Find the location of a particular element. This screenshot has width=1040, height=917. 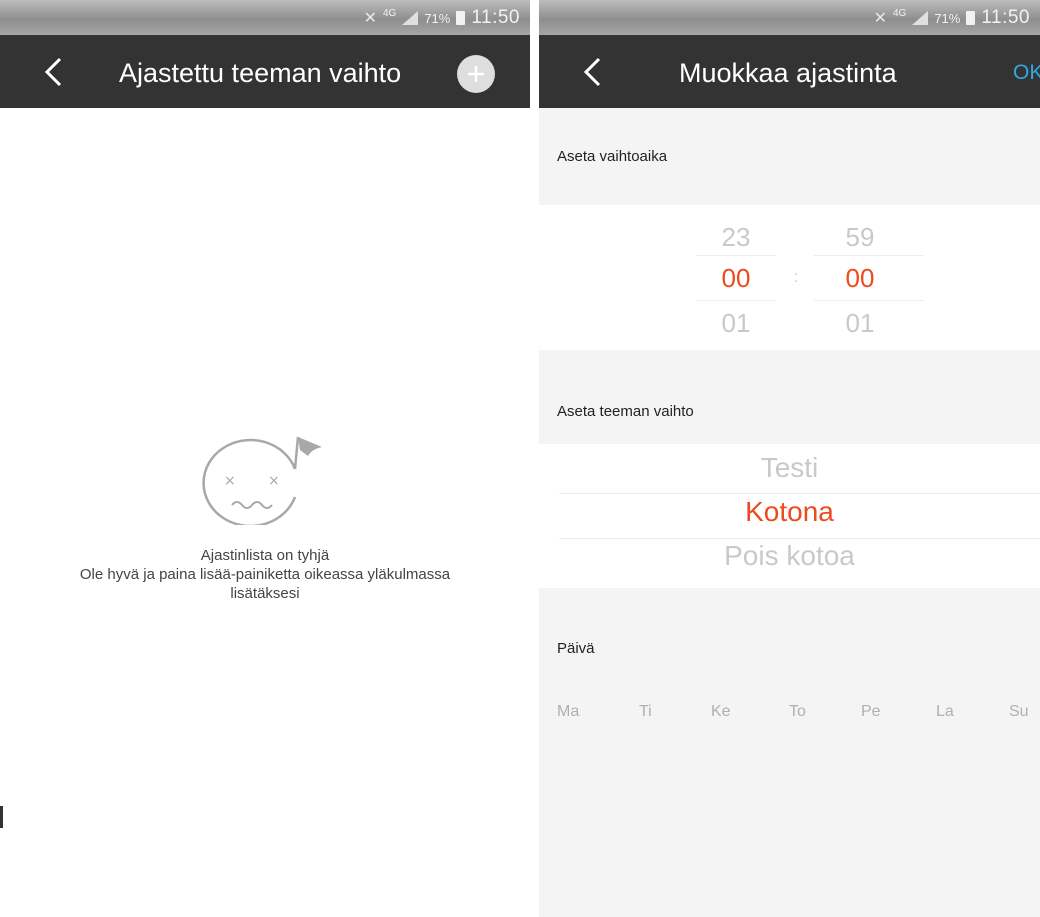

theme-option: Testi is located at coordinates (789, 468).